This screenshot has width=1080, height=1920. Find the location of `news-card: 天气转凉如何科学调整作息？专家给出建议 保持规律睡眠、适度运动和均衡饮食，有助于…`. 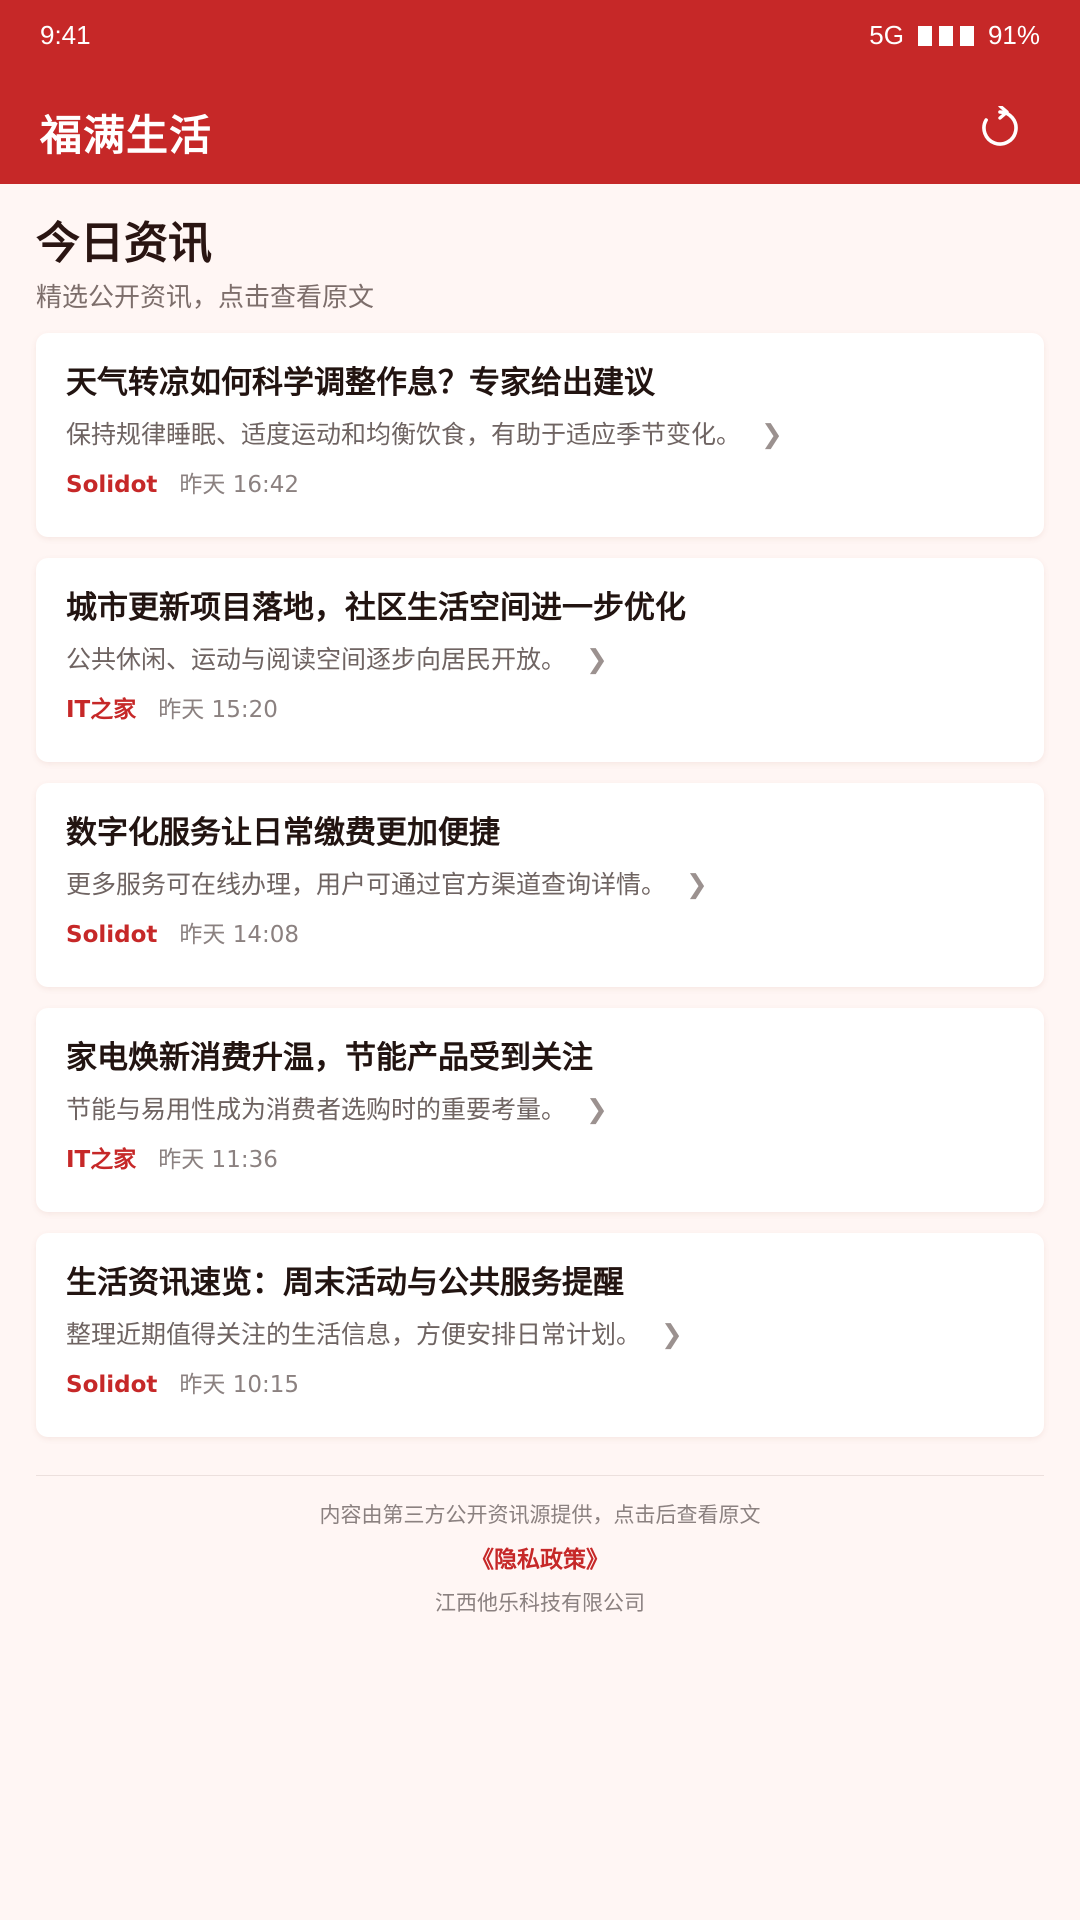

news-card: 天气转凉如何科学调整作息？专家给出建议 保持规律睡眠、适度运动和均衡饮食，有助于… is located at coordinates (540, 435).